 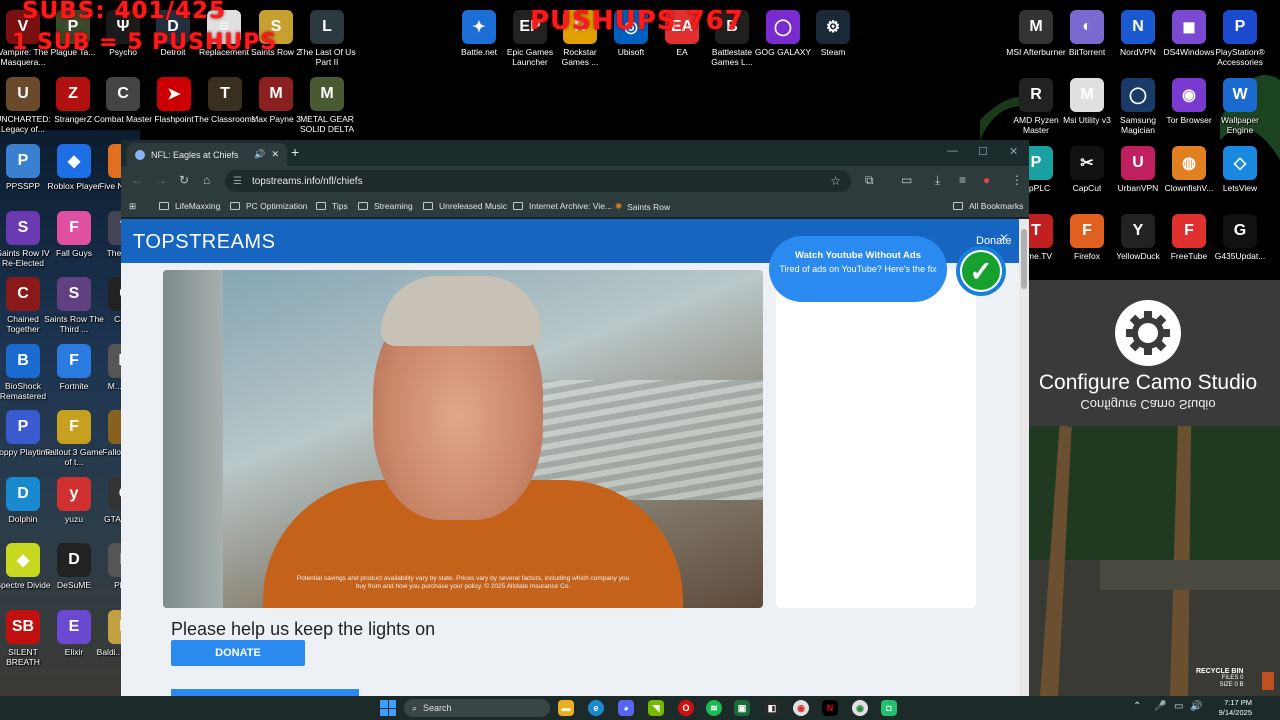 I want to click on home-icon: ⌂, so click(x=206, y=180).